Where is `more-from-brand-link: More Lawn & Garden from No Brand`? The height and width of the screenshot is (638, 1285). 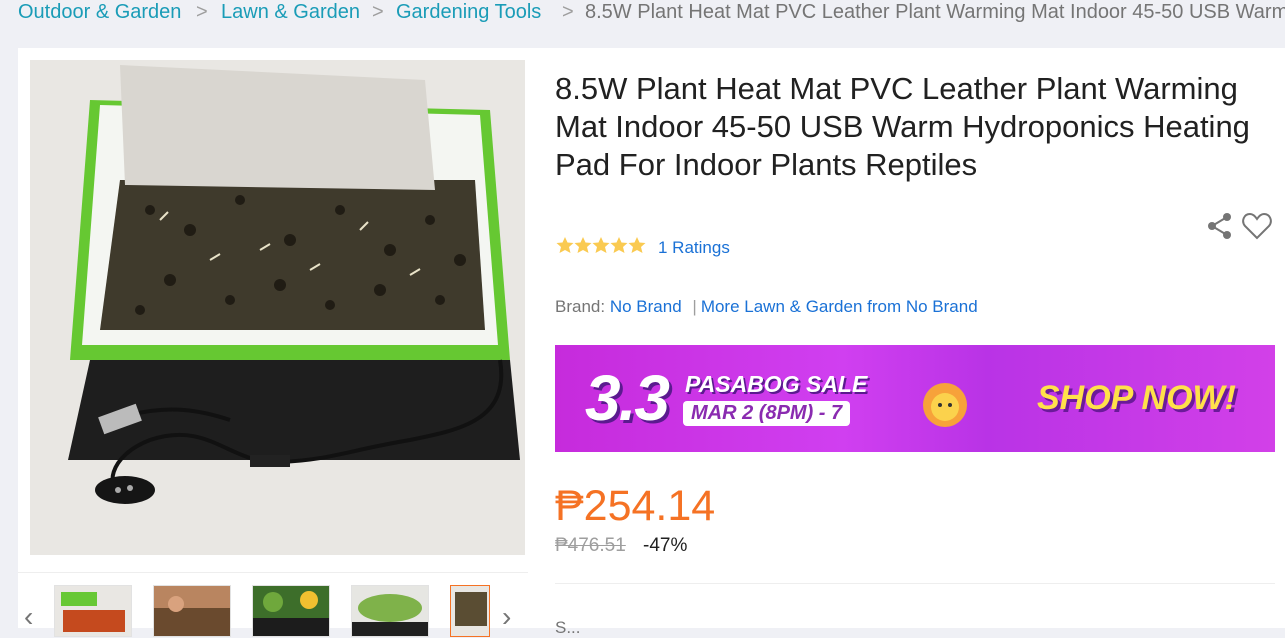 more-from-brand-link: More Lawn & Garden from No Brand is located at coordinates (839, 306).